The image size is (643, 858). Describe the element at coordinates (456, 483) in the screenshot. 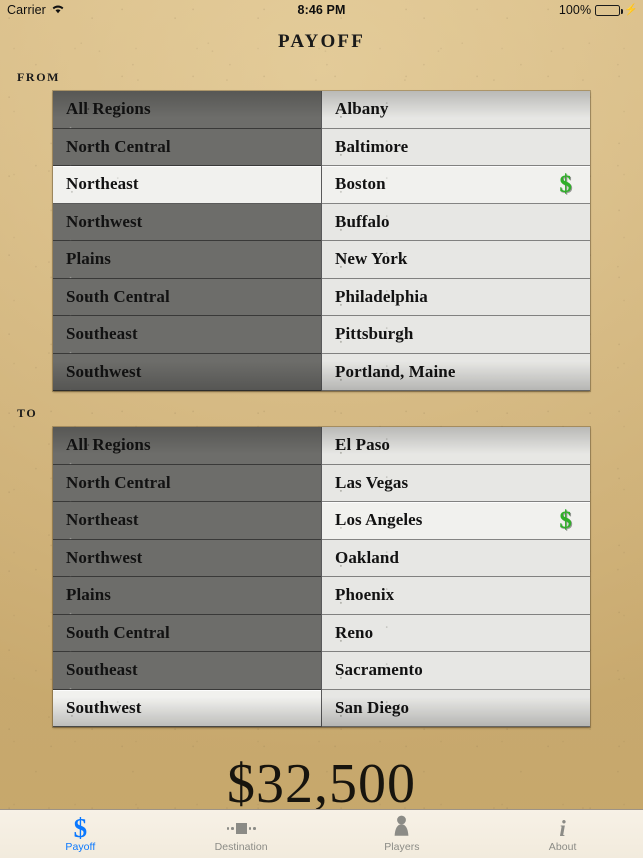

I see `to-city-row: Las Vegas` at that location.